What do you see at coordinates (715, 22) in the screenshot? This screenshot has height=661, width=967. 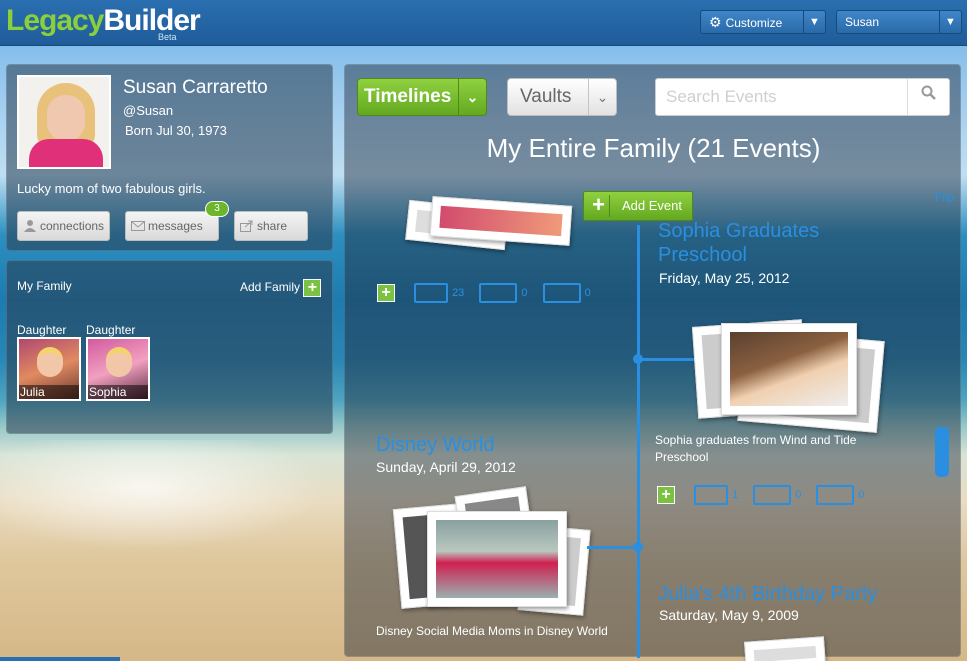 I see `gear-icon: ⚙` at bounding box center [715, 22].